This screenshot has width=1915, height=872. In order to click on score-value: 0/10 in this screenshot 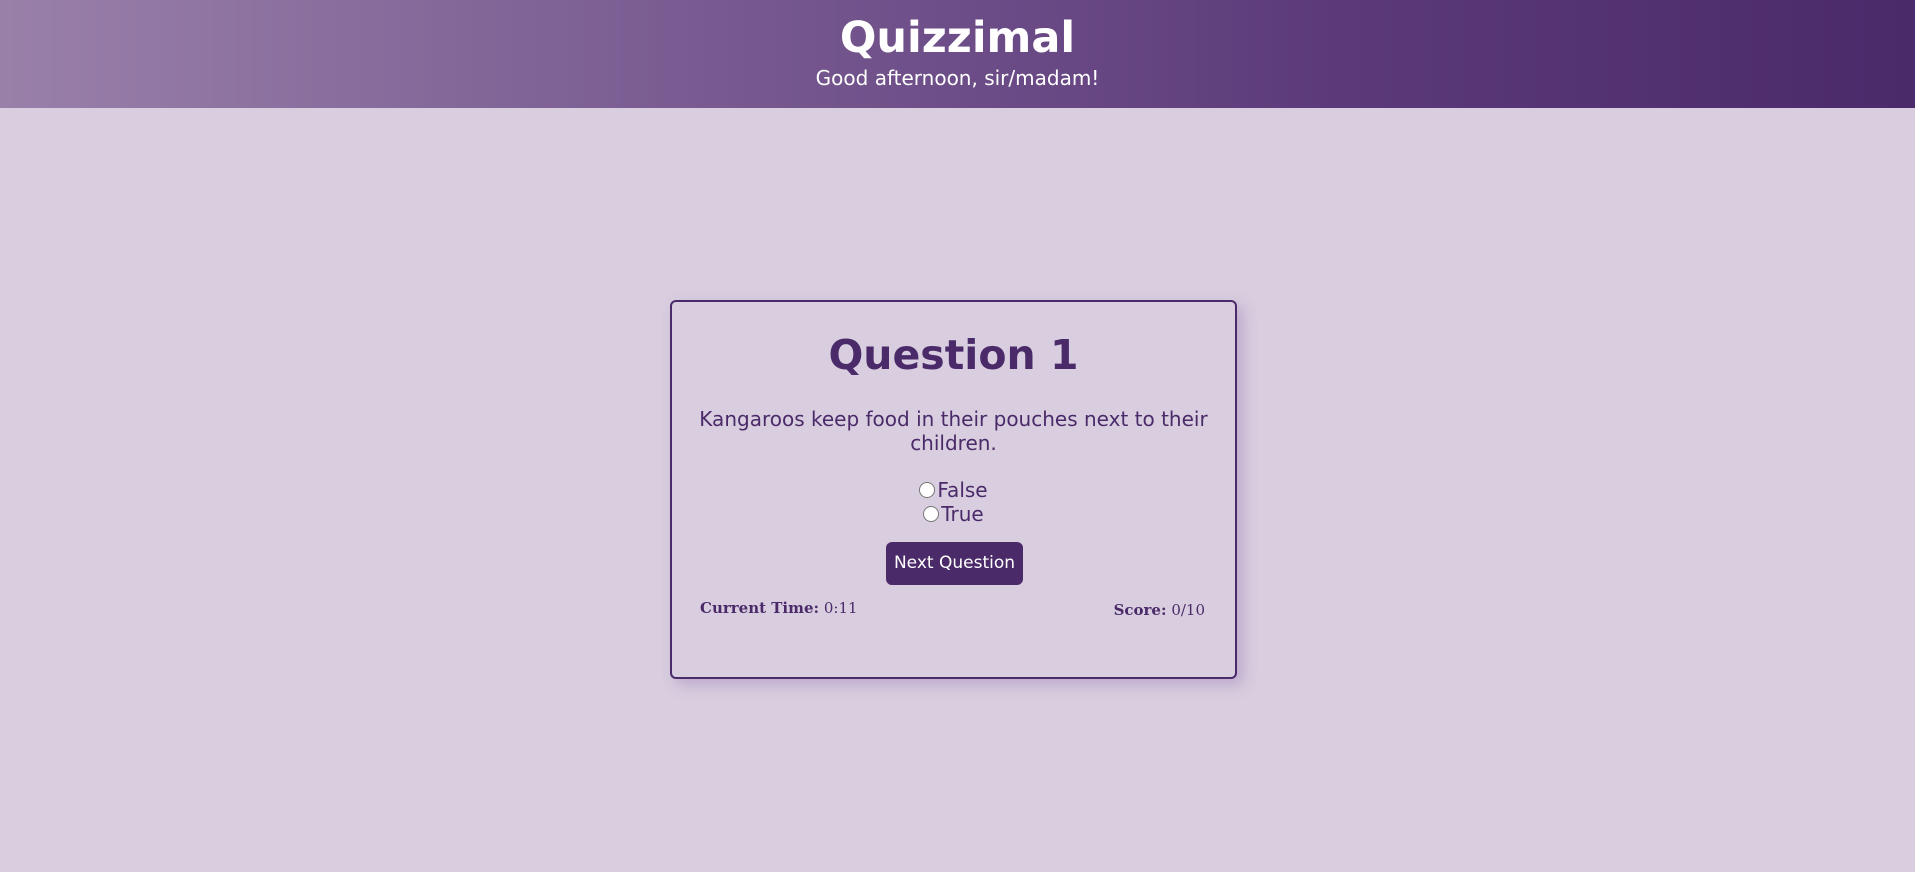, I will do `click(1188, 610)`.